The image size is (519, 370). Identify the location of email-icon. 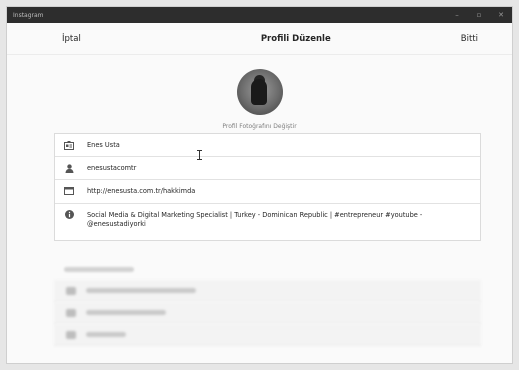
(71, 290).